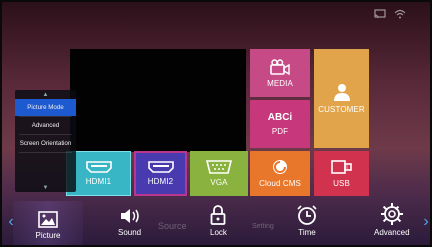 Image resolution: width=432 pixels, height=247 pixels. Describe the element at coordinates (280, 83) in the screenshot. I see `tile-media-label: MEDIA` at that location.